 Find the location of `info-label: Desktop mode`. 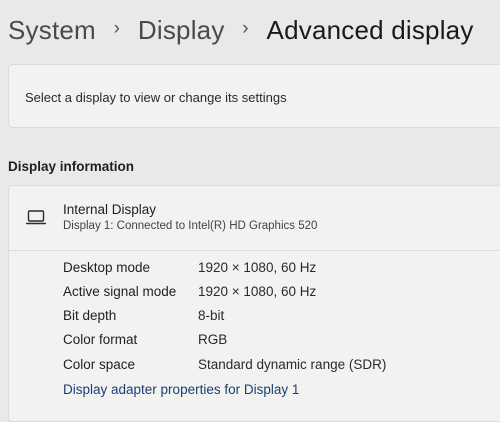

info-label: Desktop mode is located at coordinates (107, 267).